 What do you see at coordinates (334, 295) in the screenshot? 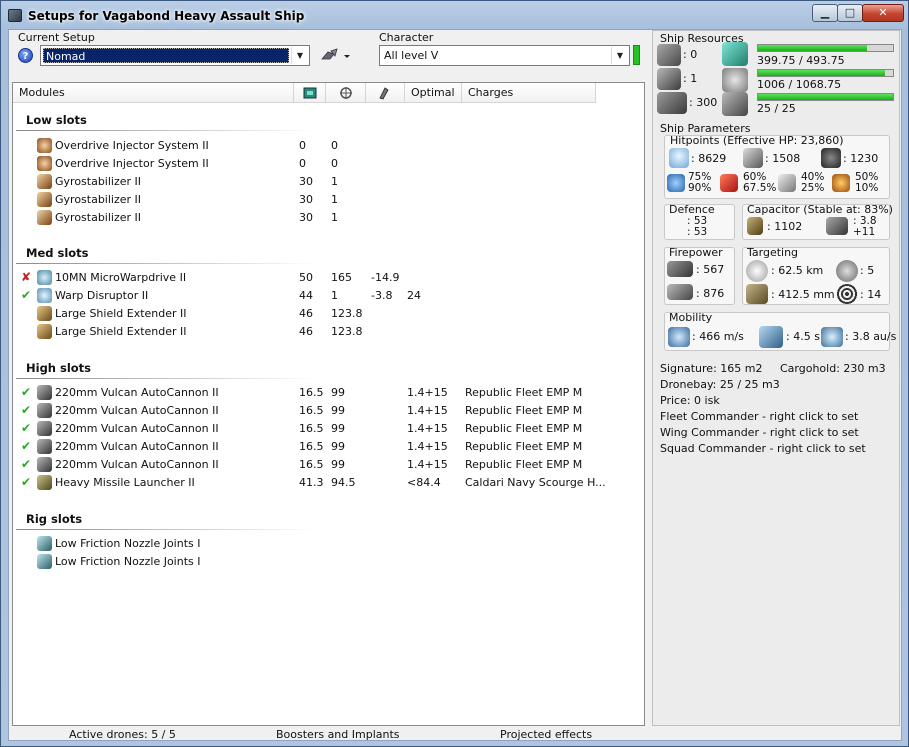
I see `module-powergrid: 1` at bounding box center [334, 295].